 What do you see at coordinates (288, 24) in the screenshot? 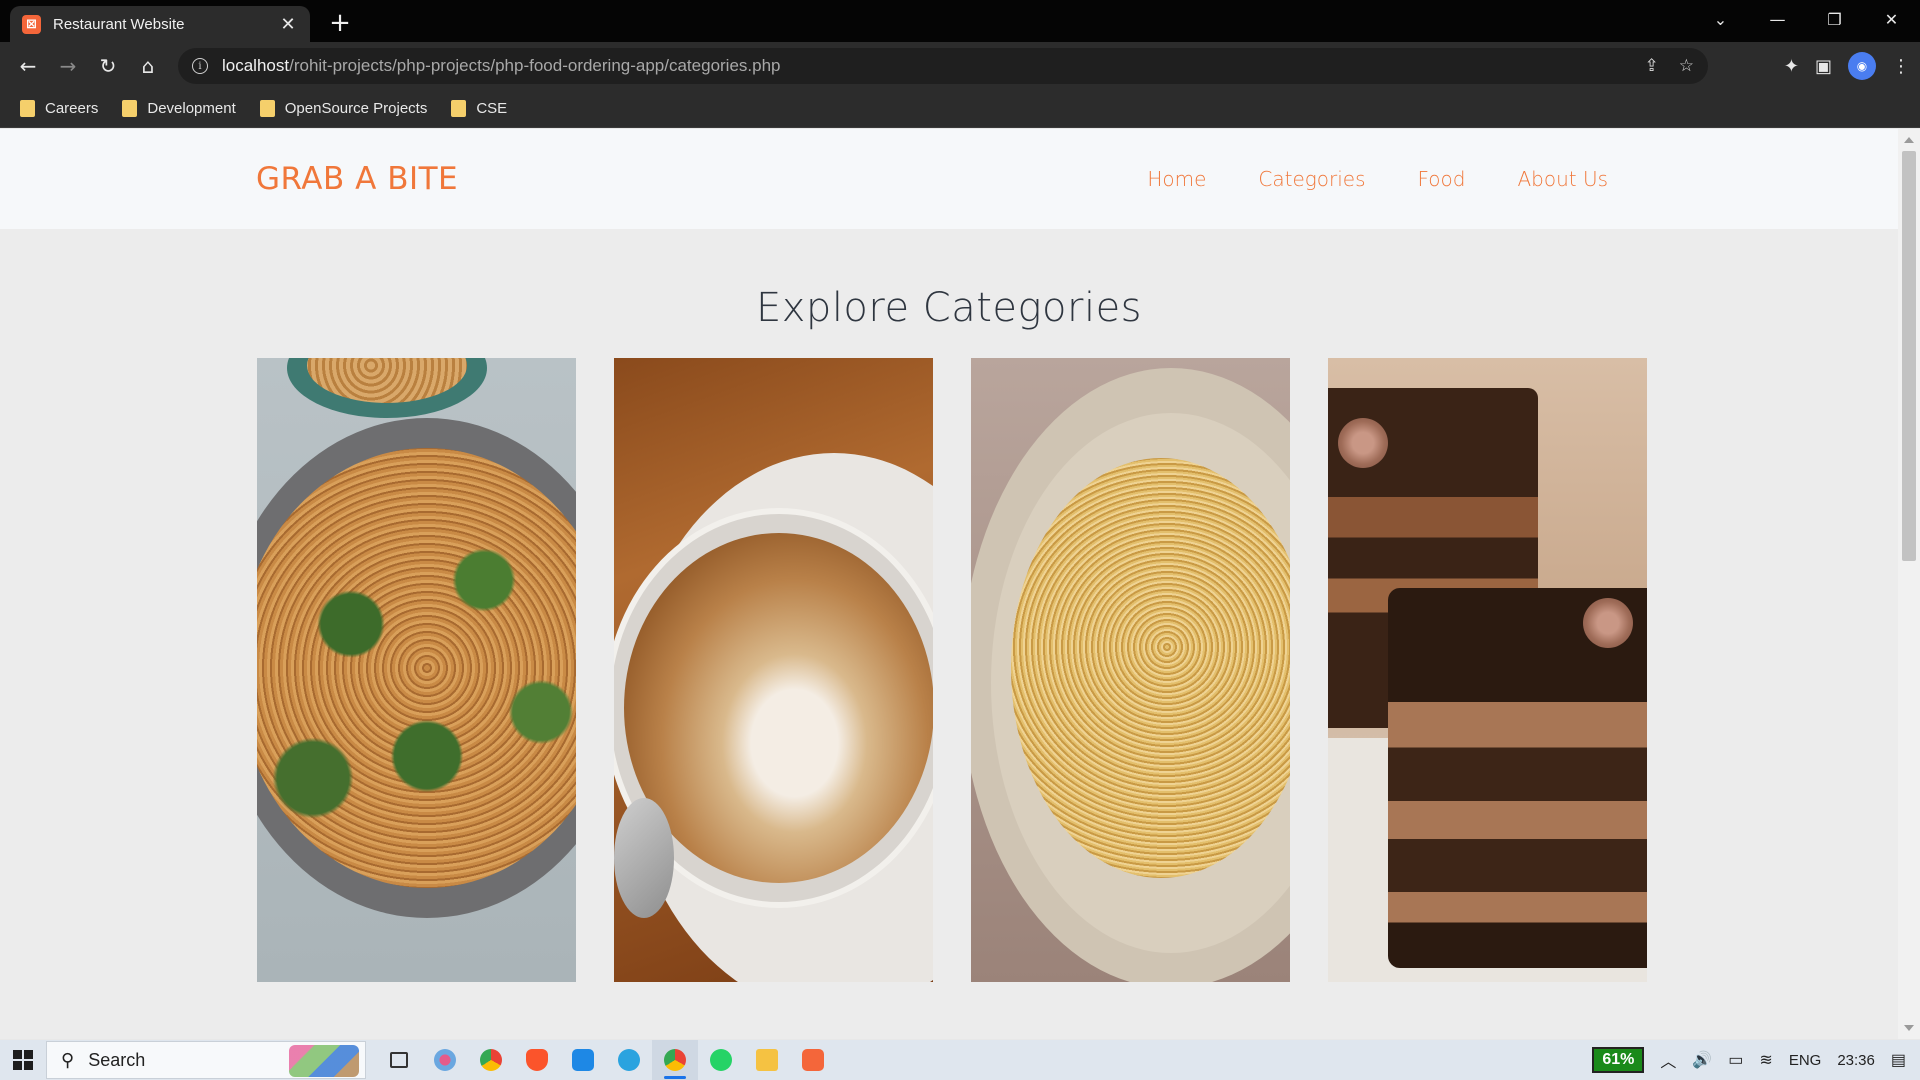
I see `tab-close-icon: ✕` at bounding box center [288, 24].